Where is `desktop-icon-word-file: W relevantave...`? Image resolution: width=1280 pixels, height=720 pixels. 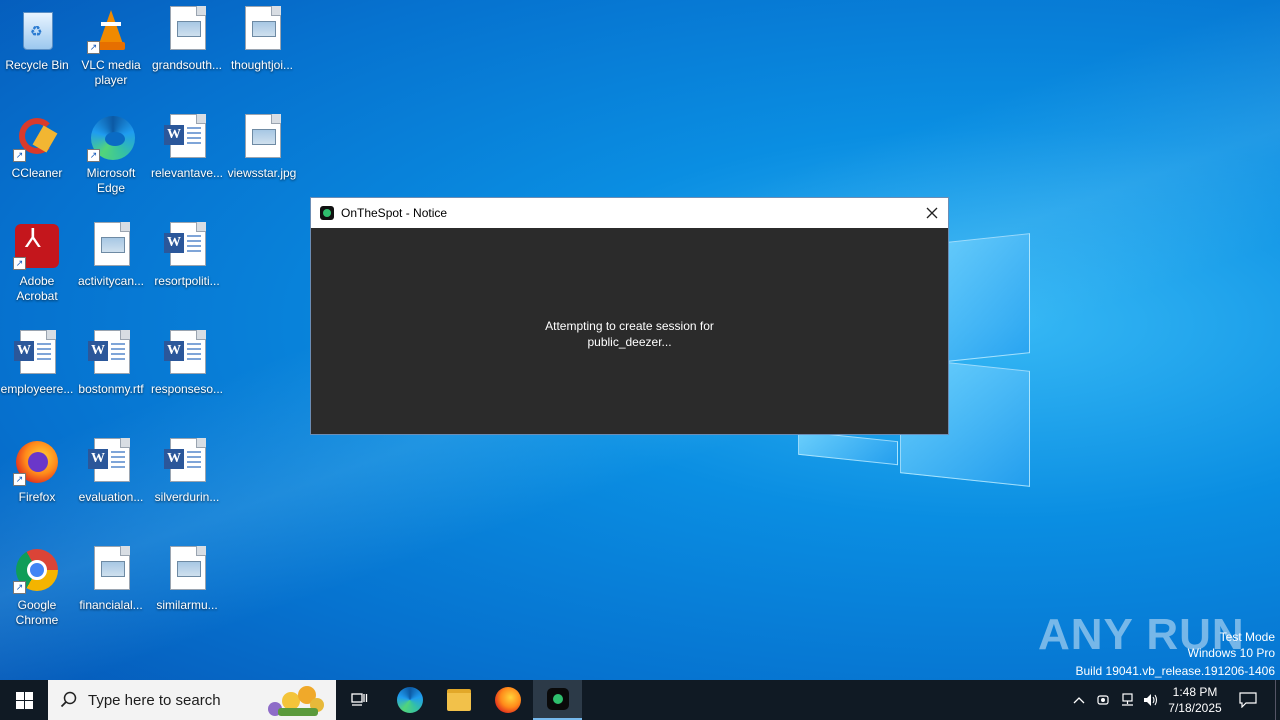 desktop-icon-word-file: W relevantave... is located at coordinates (187, 144).